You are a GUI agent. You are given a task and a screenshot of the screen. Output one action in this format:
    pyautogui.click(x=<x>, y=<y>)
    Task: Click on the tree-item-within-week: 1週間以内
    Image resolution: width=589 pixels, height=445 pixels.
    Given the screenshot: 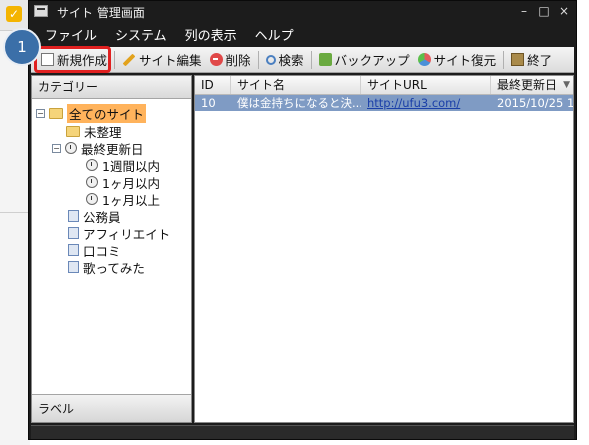 What is the action you would take?
    pyautogui.click(x=123, y=165)
    